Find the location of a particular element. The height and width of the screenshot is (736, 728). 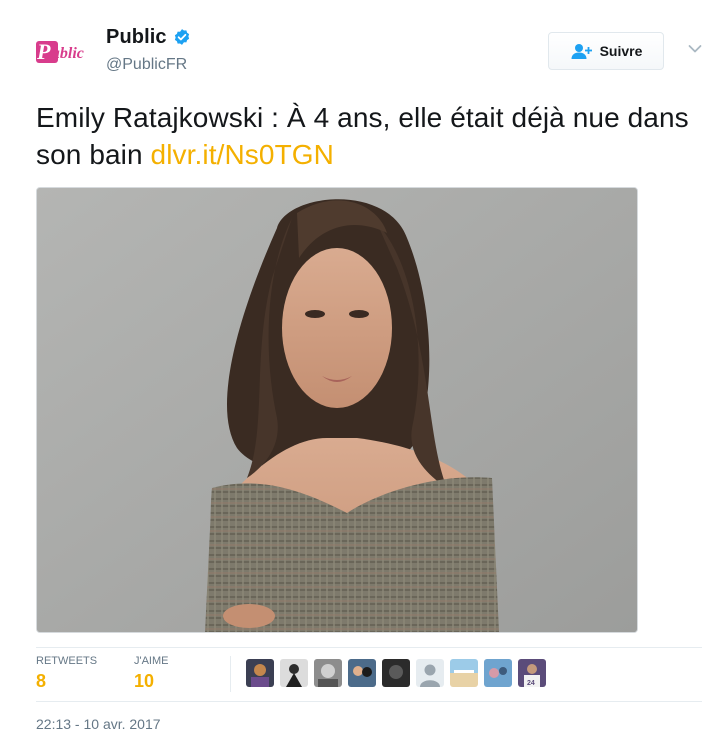

author-handle: @PublicFR is located at coordinates (148, 65).